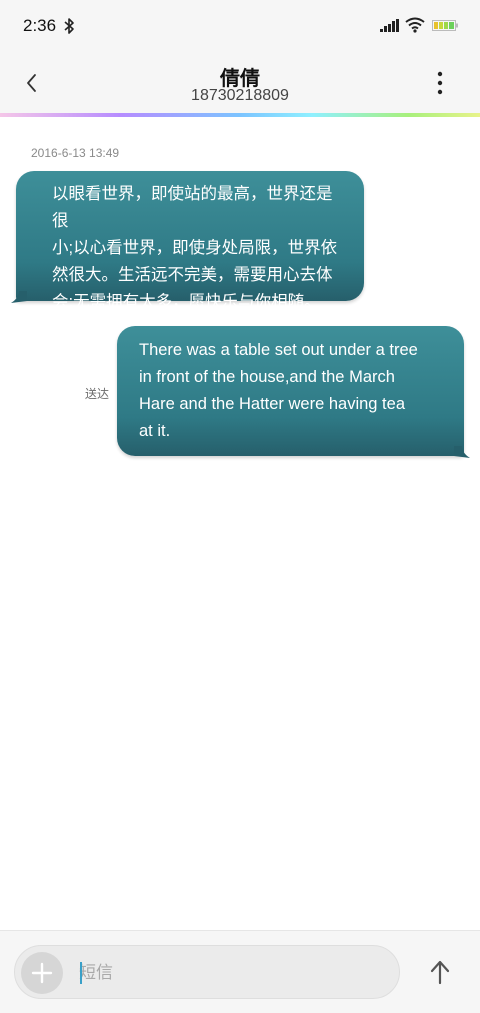 Image resolution: width=480 pixels, height=1013 pixels. What do you see at coordinates (186, 302) in the screenshot?
I see `message-line: 会;无需拥有太多，愿快乐与你相随。` at bounding box center [186, 302].